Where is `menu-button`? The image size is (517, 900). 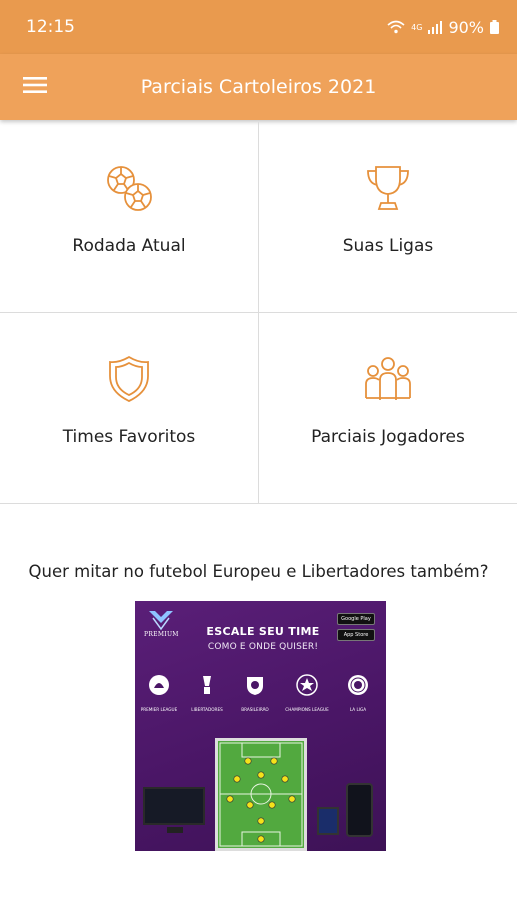 menu-button is located at coordinates (35, 87).